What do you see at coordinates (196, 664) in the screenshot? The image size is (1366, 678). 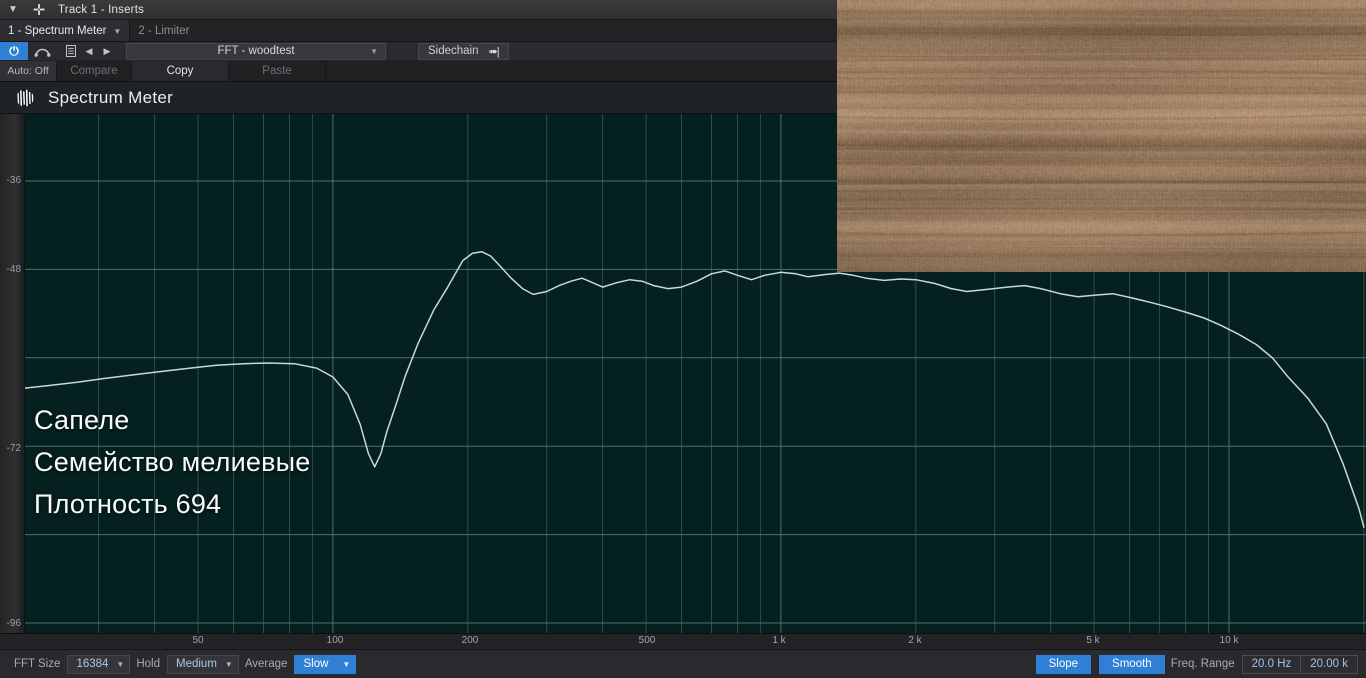 I see `hold-value: Medium` at bounding box center [196, 664].